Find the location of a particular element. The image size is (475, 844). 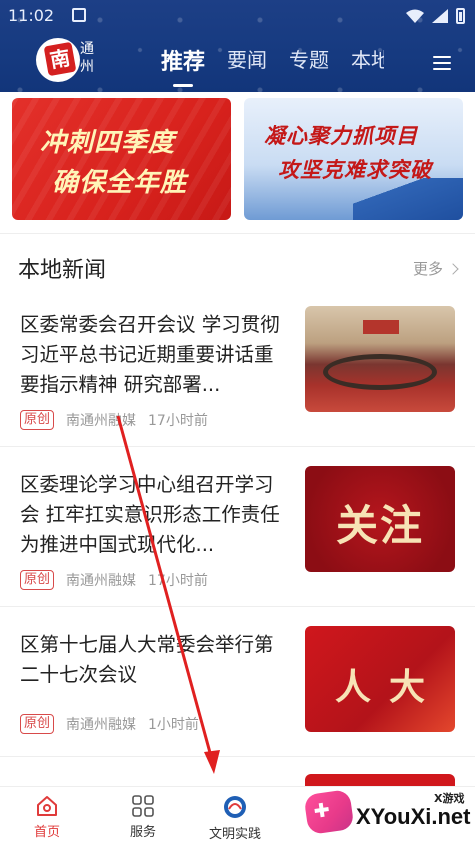

next-thumbnail-peek is located at coordinates (380, 780).